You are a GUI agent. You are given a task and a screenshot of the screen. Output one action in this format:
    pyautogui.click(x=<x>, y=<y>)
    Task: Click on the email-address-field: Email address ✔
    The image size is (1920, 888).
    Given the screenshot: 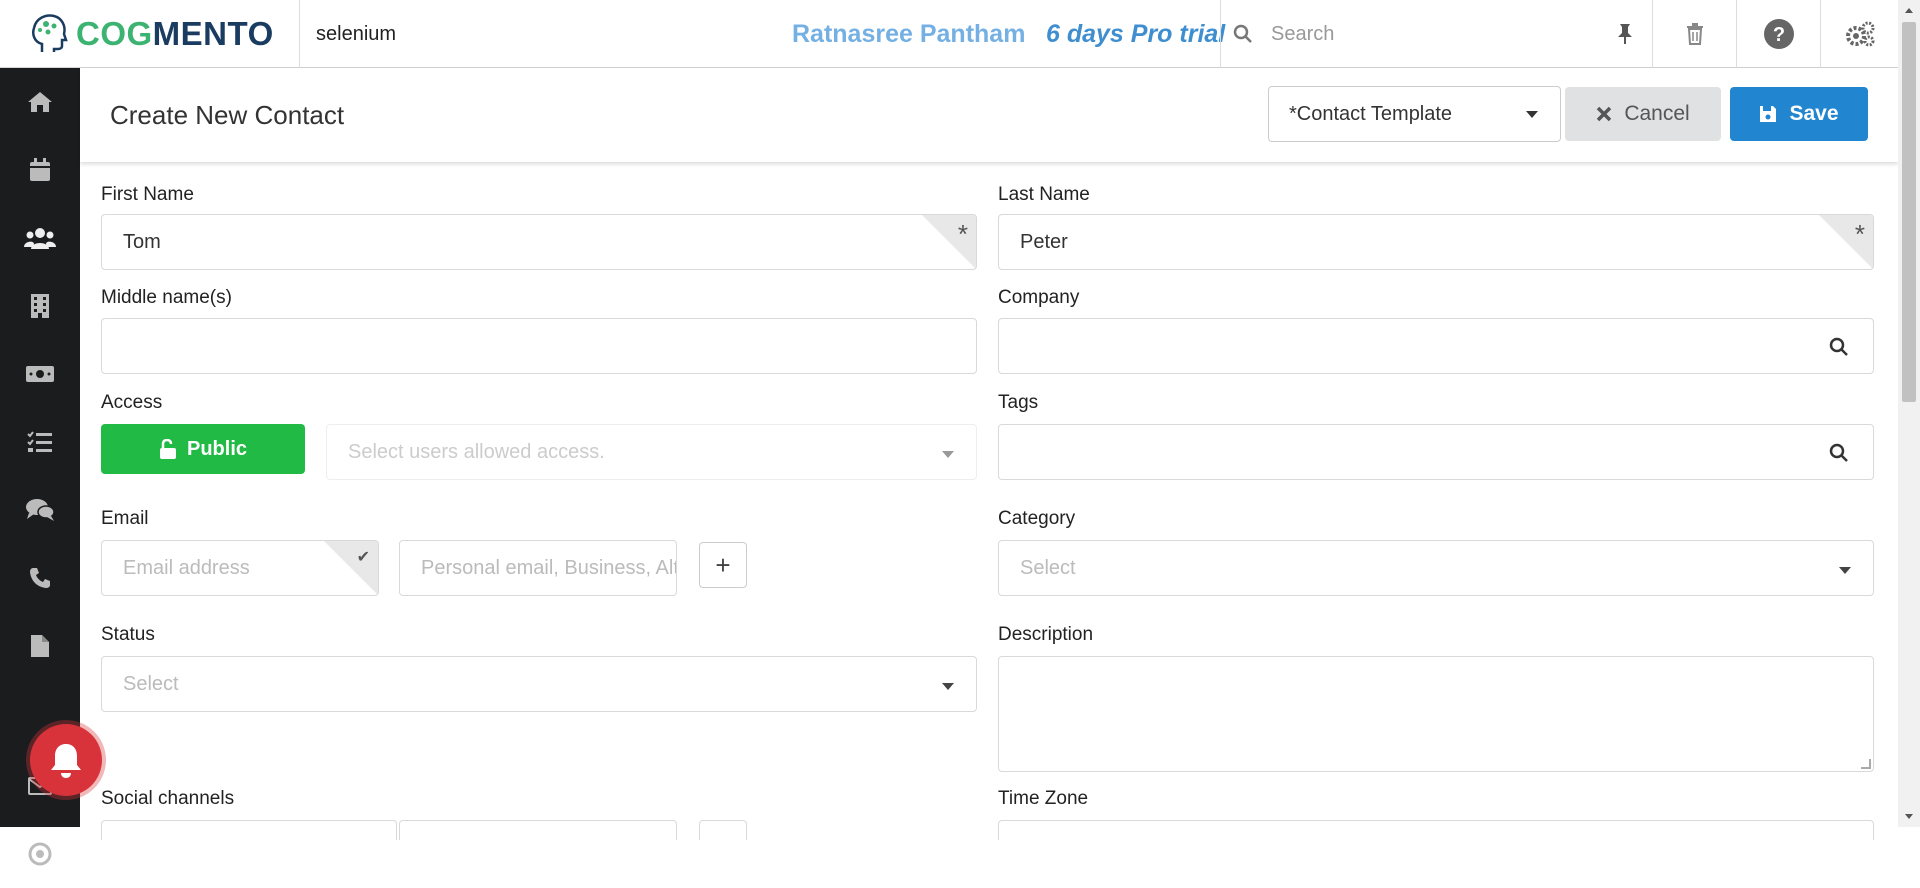 What is the action you would take?
    pyautogui.click(x=240, y=568)
    